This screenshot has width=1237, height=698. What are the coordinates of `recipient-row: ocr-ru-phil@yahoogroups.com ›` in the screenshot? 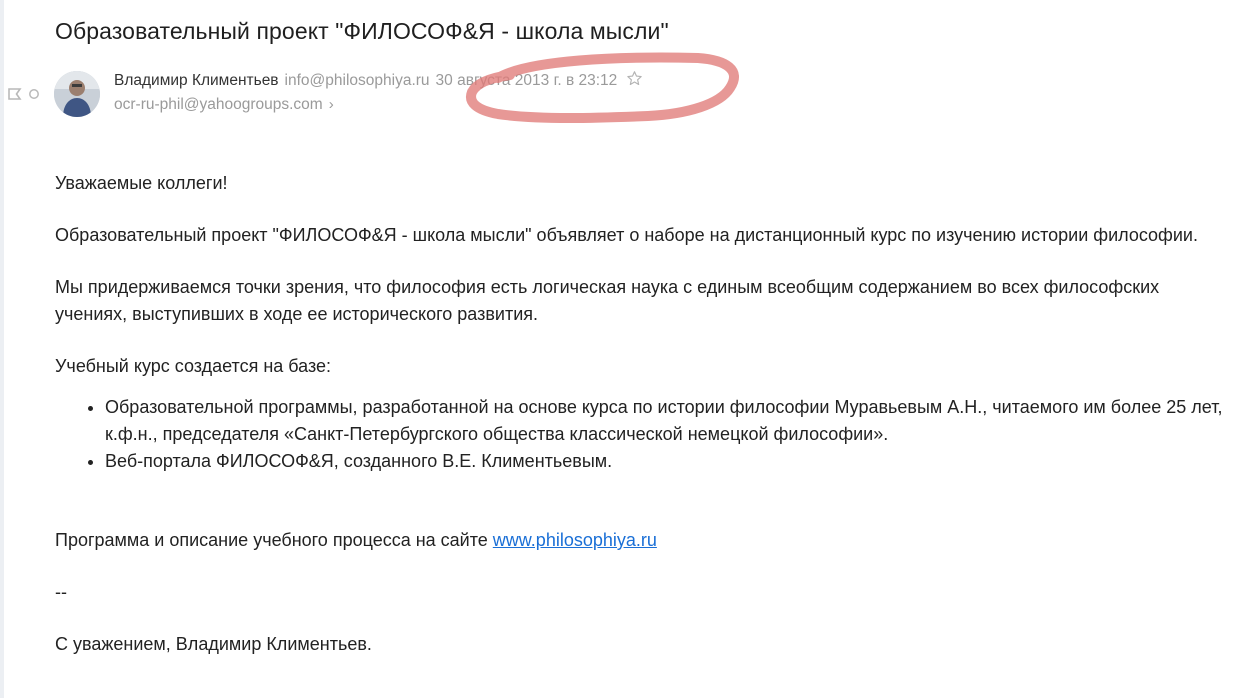 It's located at (224, 105).